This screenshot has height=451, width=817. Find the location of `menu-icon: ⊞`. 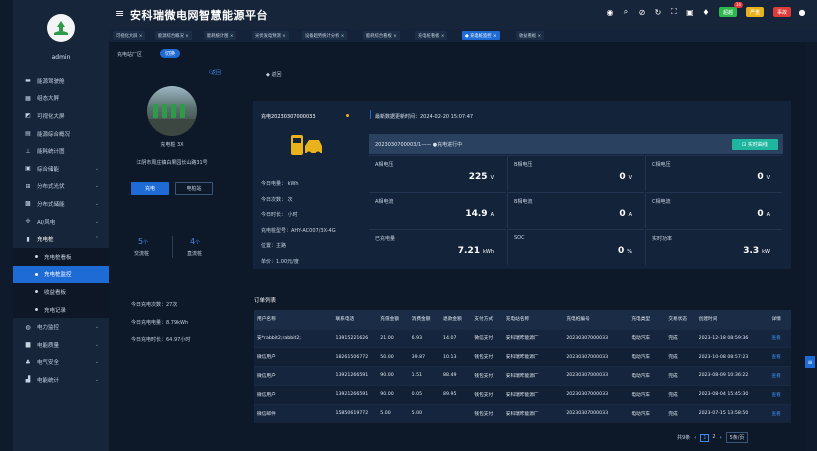

menu-icon: ⊞ is located at coordinates (28, 186).